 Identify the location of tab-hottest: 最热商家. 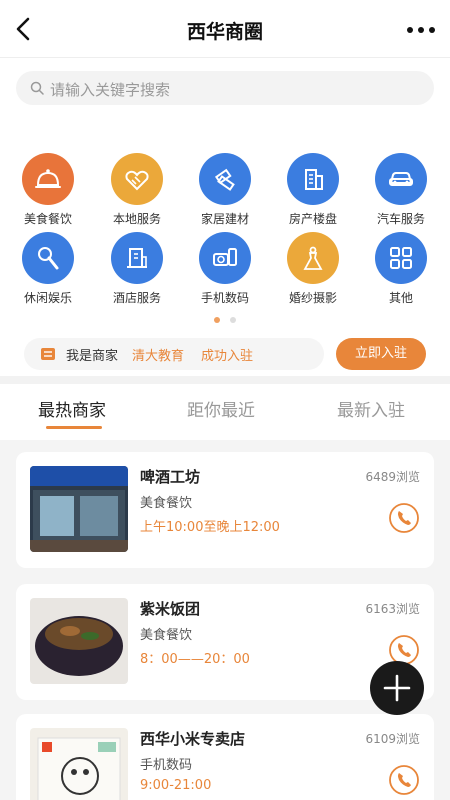
(72, 408).